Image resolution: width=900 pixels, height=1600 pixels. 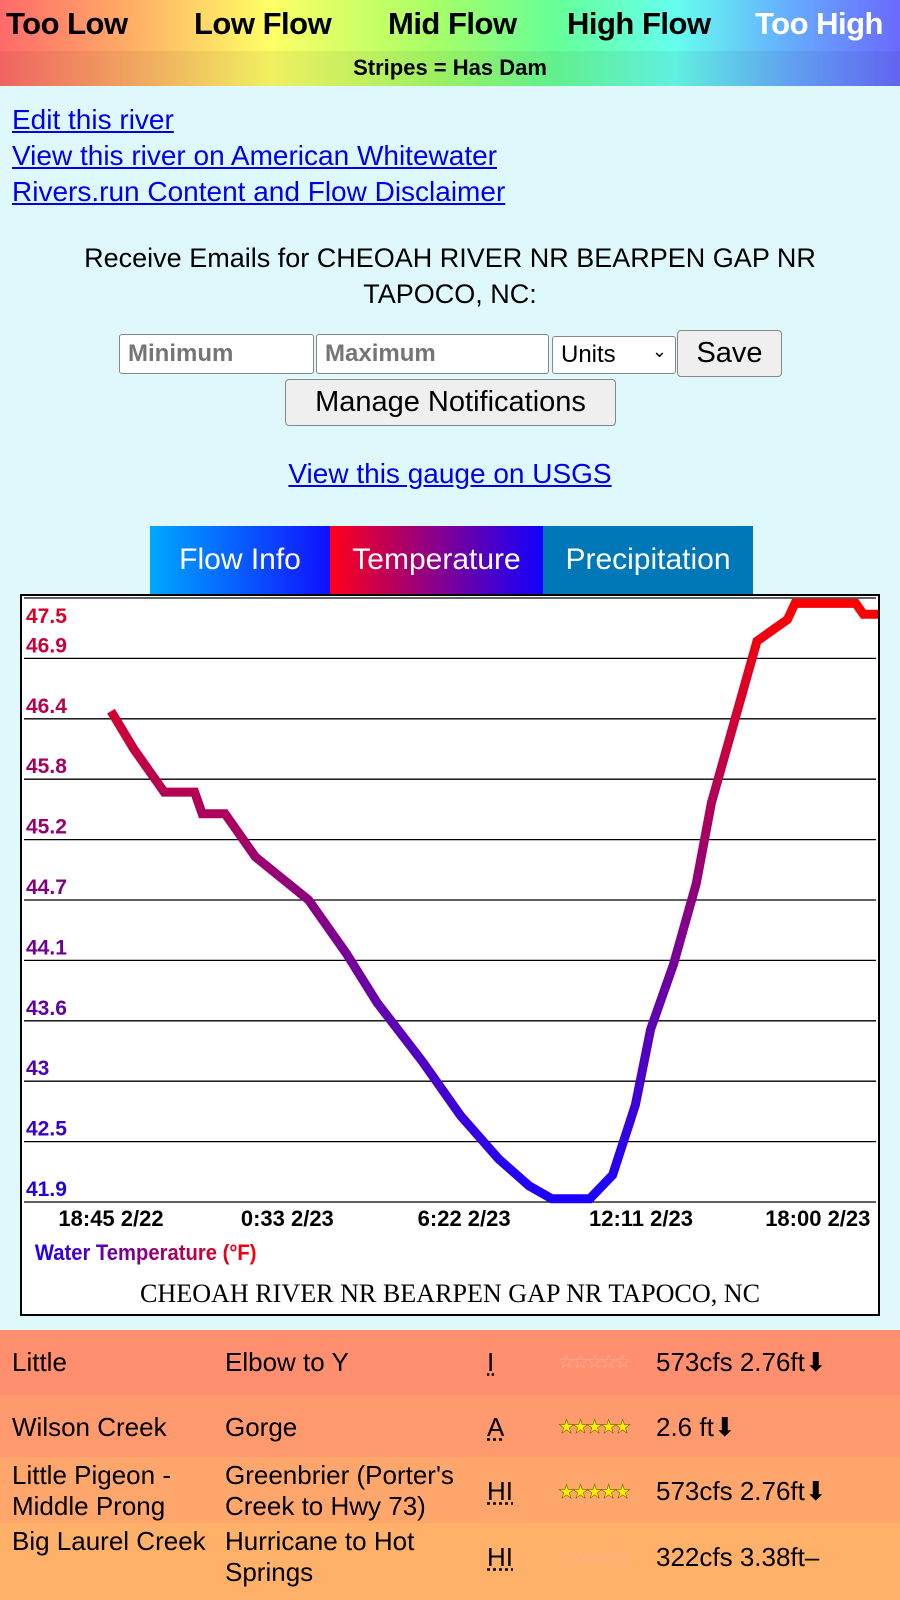 What do you see at coordinates (258, 156) in the screenshot?
I see `american-whitewater-link: View this river on American Whitewater` at bounding box center [258, 156].